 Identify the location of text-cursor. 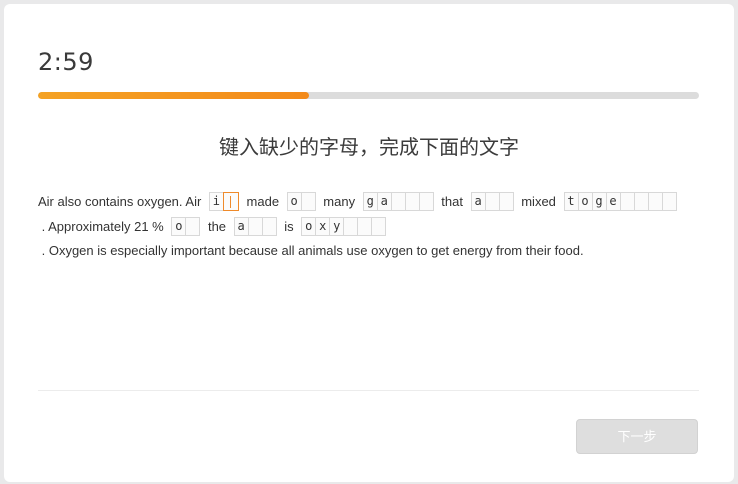
(231, 201).